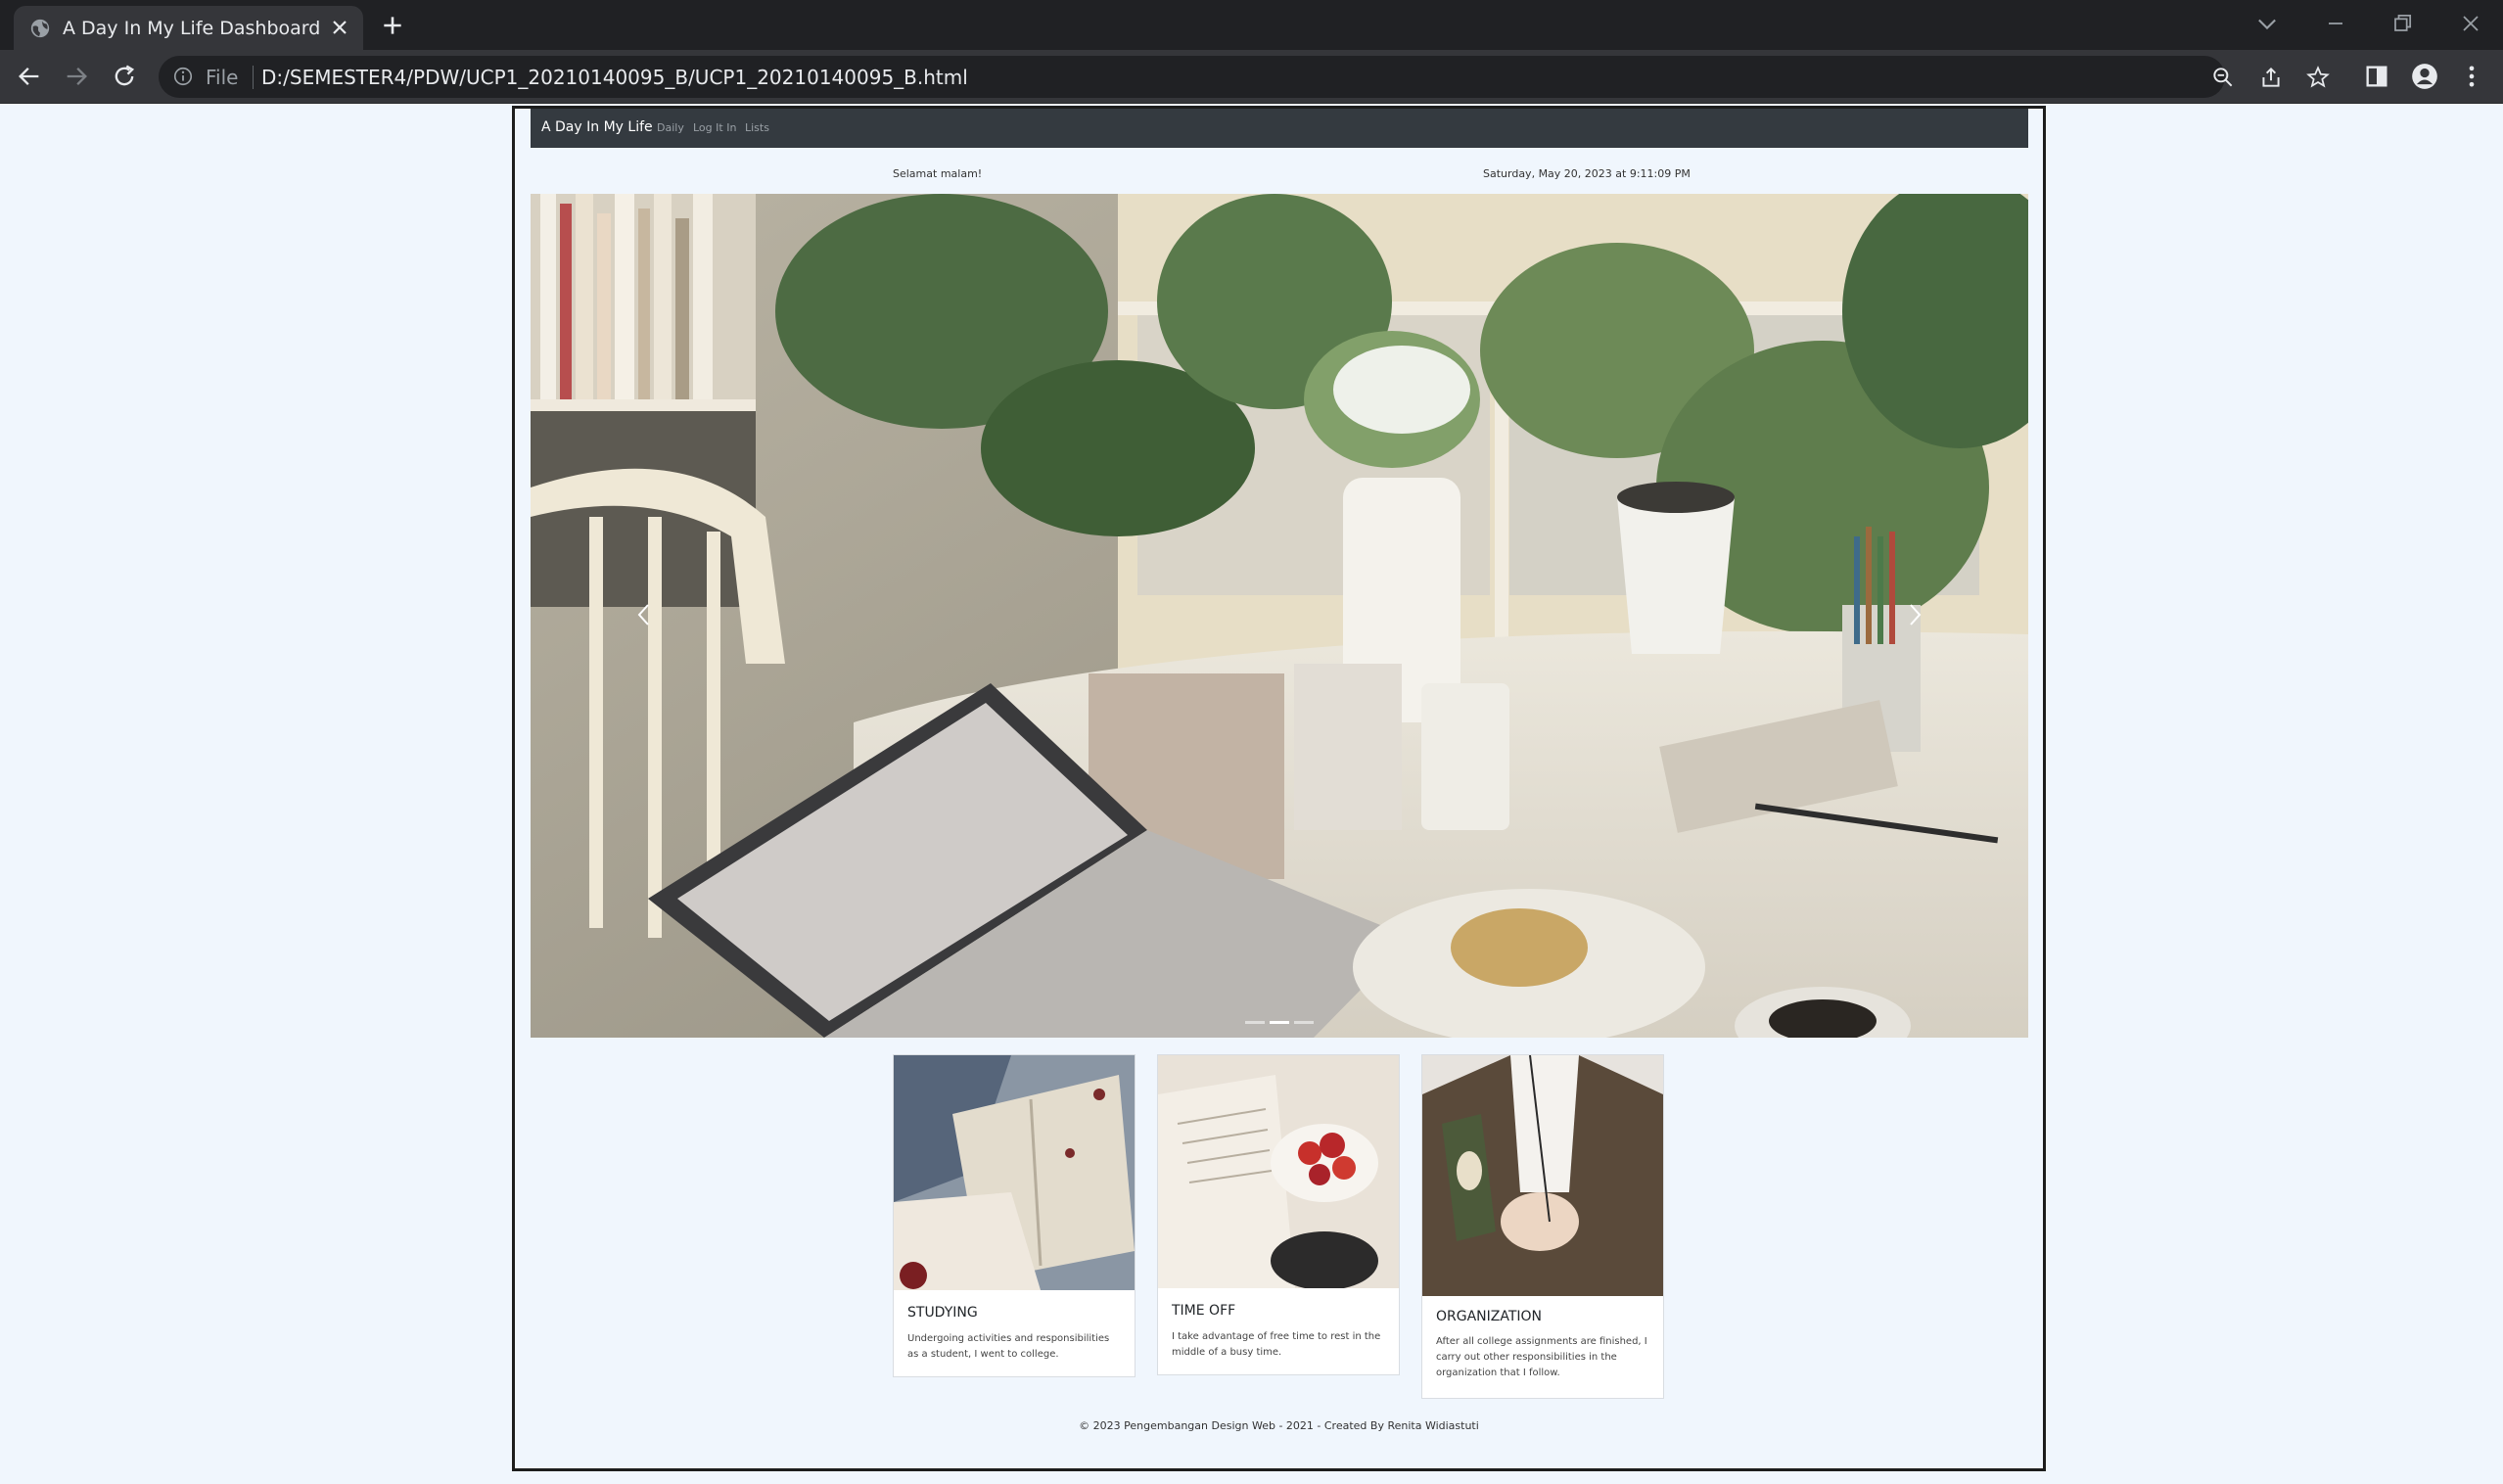 This screenshot has width=2503, height=1484. Describe the element at coordinates (340, 27) in the screenshot. I see `close-icon` at that location.